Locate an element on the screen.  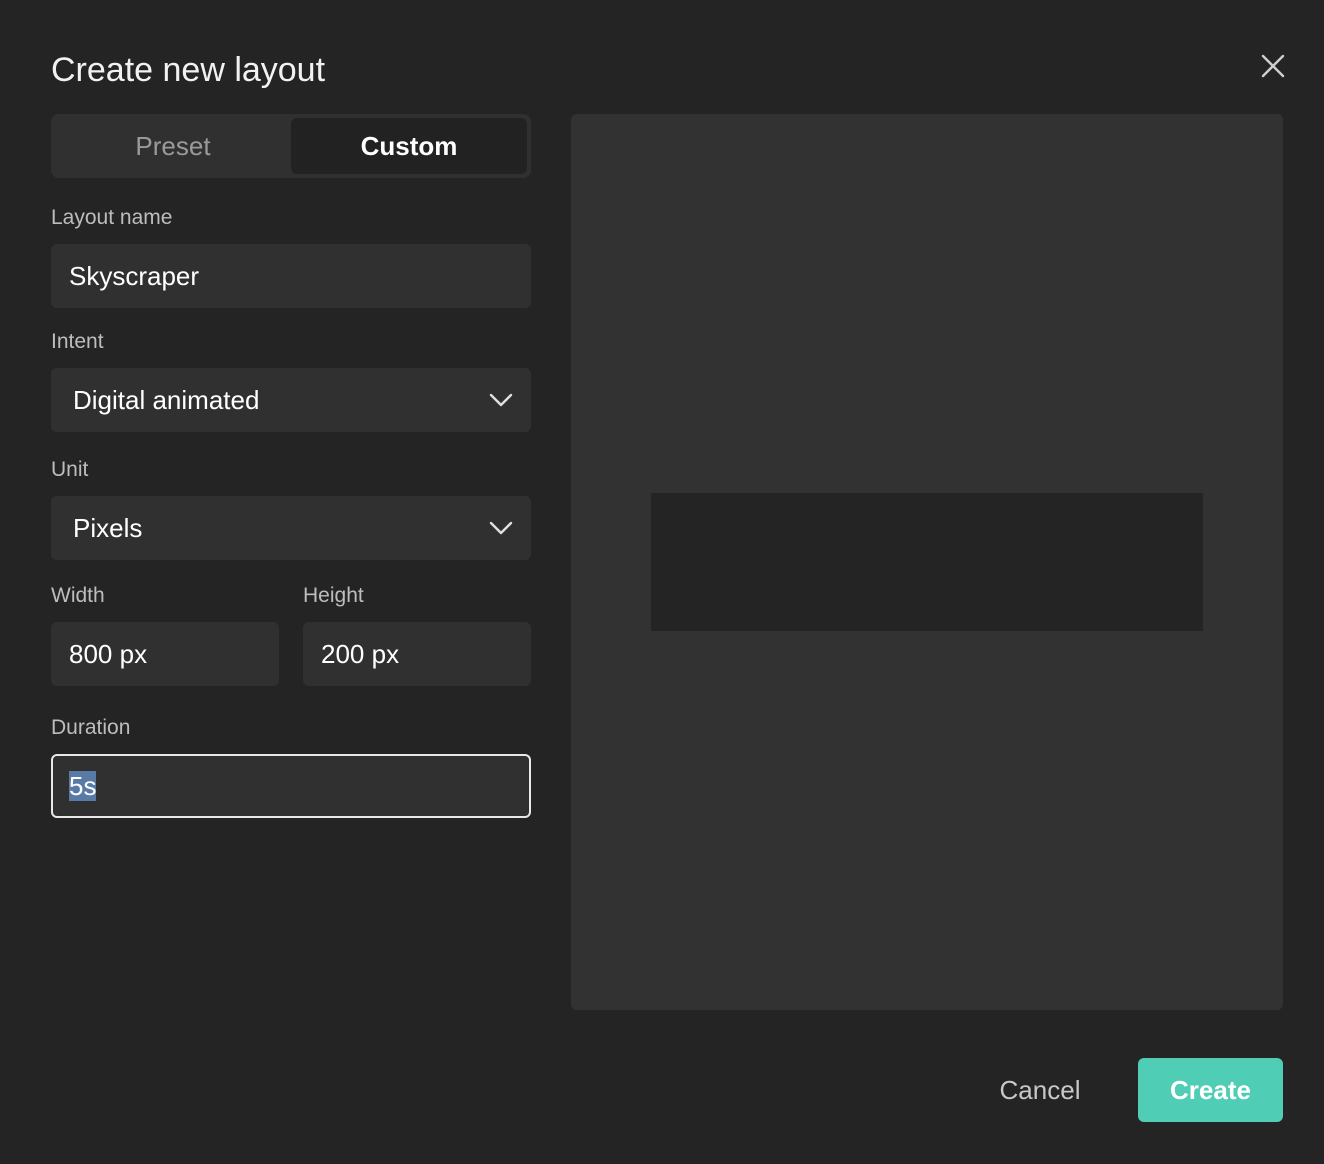
unit-value: Pixels is located at coordinates (108, 527).